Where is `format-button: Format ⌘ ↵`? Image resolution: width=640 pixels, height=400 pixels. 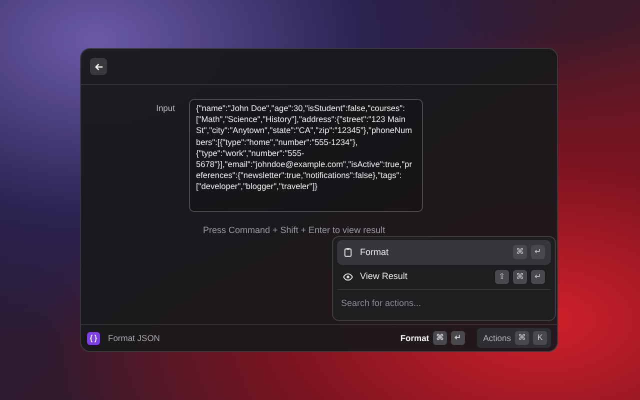 format-button: Format ⌘ ↵ is located at coordinates (433, 338).